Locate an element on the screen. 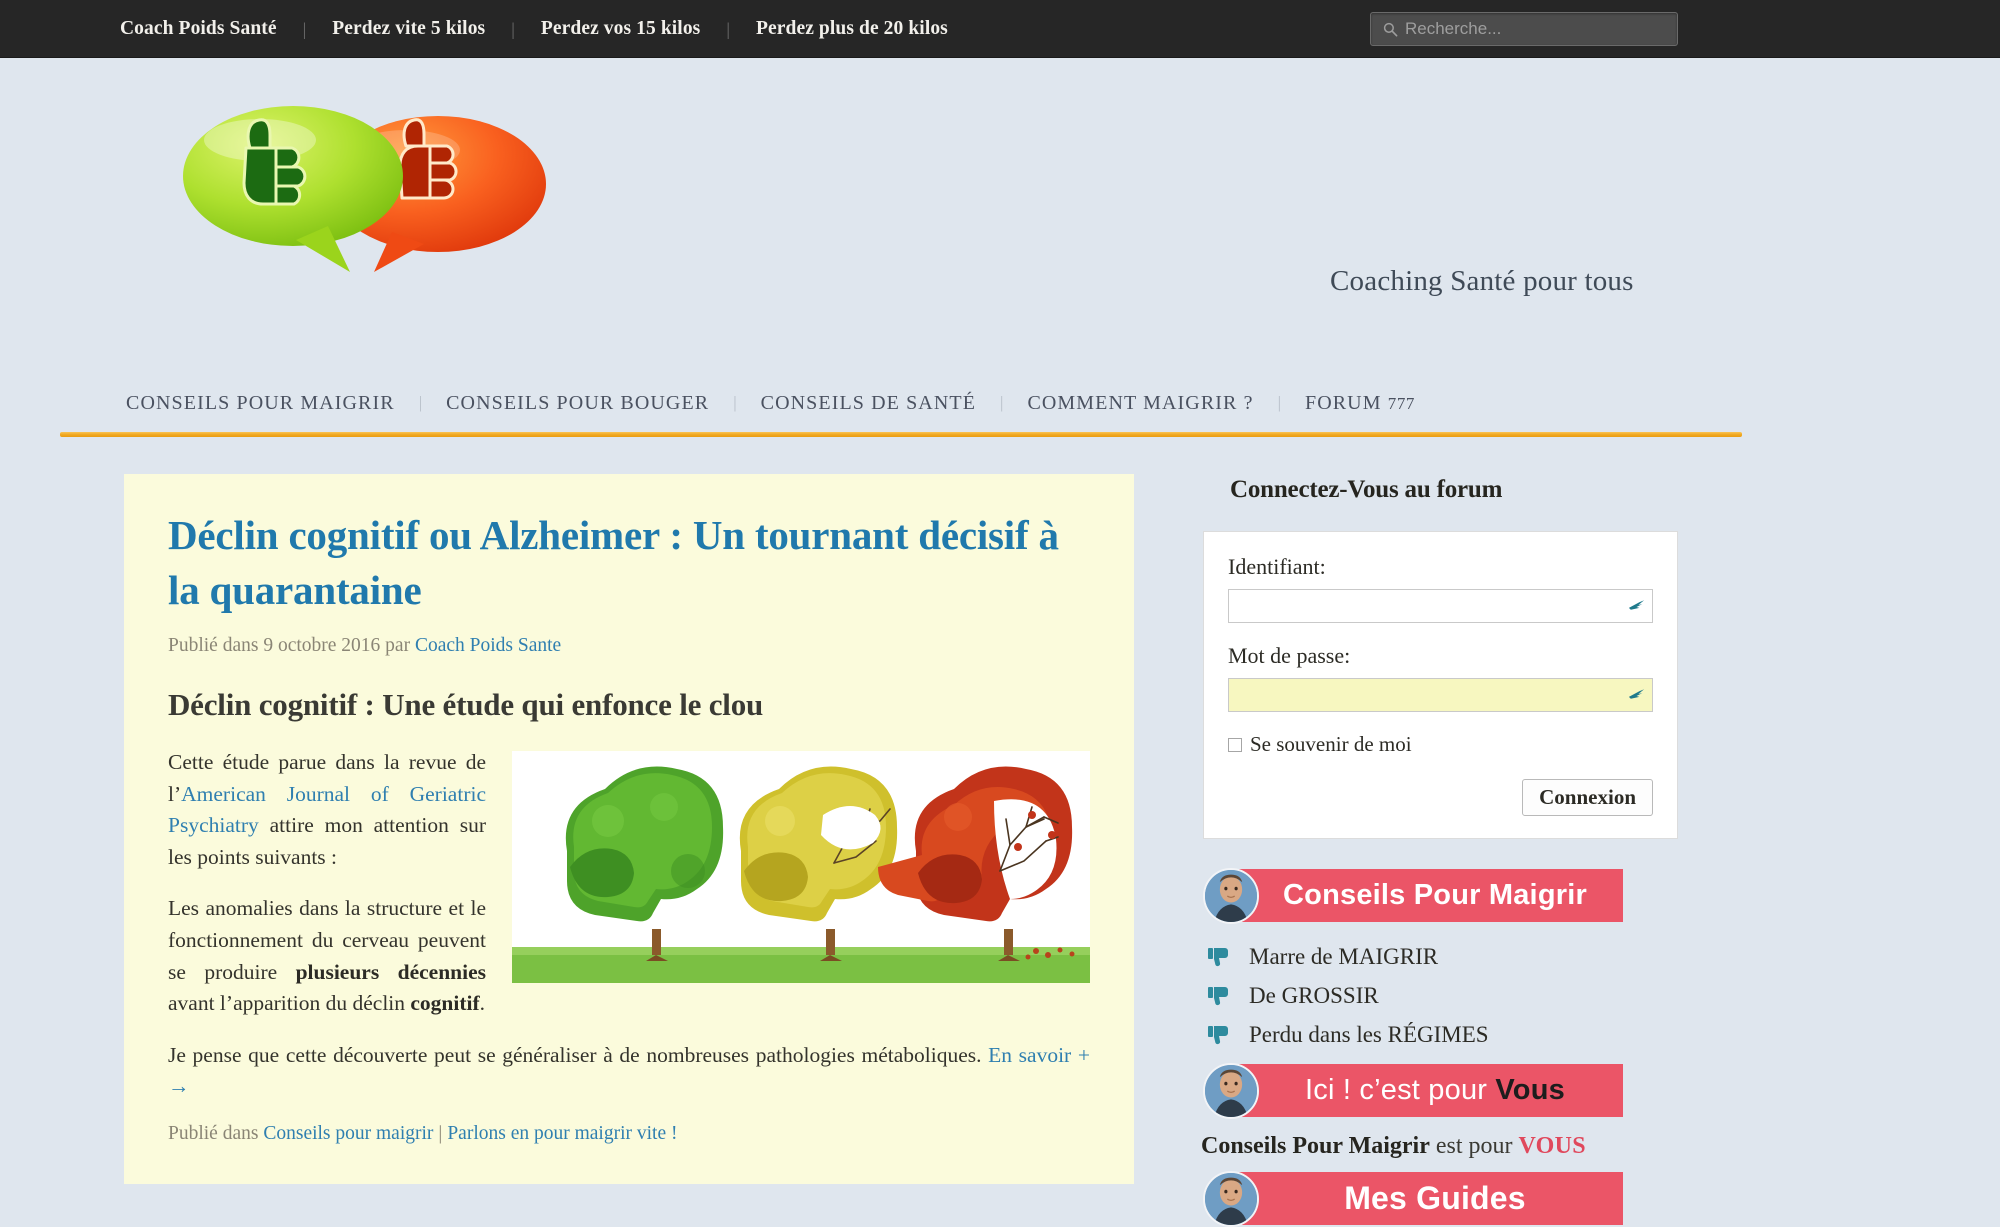 This screenshot has height=1227, width=2000. mainnav-item-comment-maigrir: COMMENT MAIGRIR ? is located at coordinates (1140, 403).